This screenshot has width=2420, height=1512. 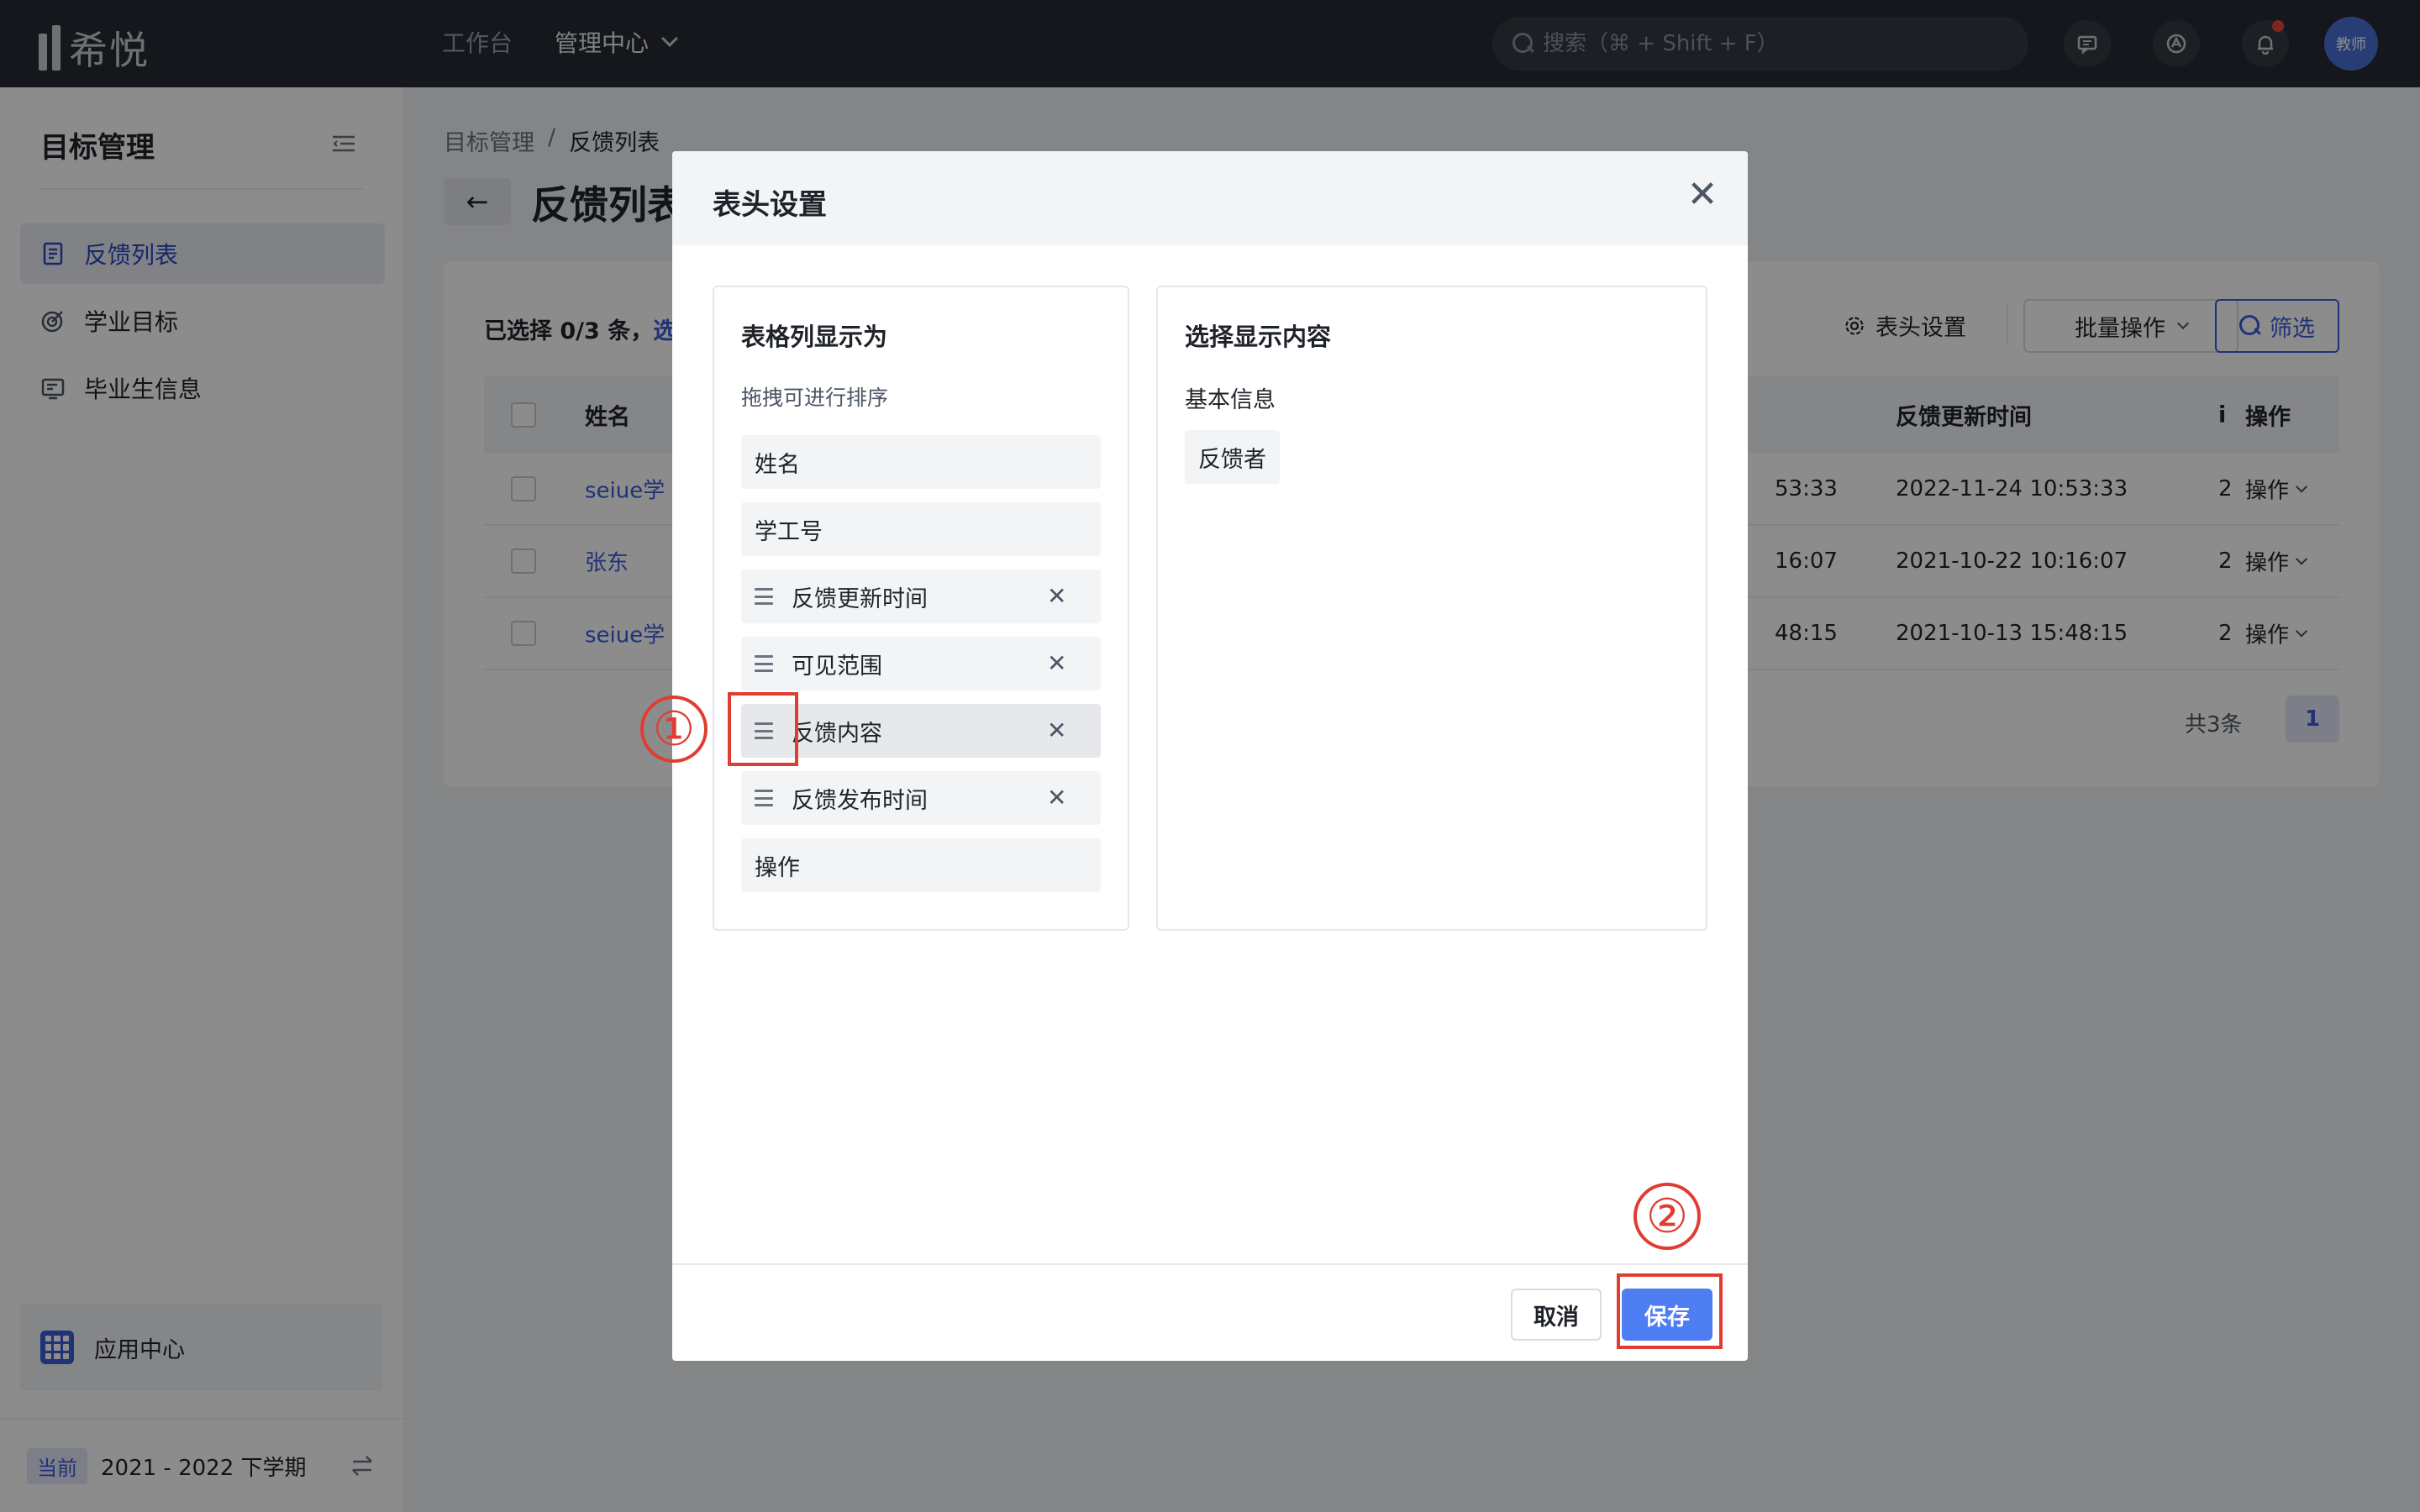 What do you see at coordinates (837, 733) in the screenshot?
I see `column-item-label: 反馈内容` at bounding box center [837, 733].